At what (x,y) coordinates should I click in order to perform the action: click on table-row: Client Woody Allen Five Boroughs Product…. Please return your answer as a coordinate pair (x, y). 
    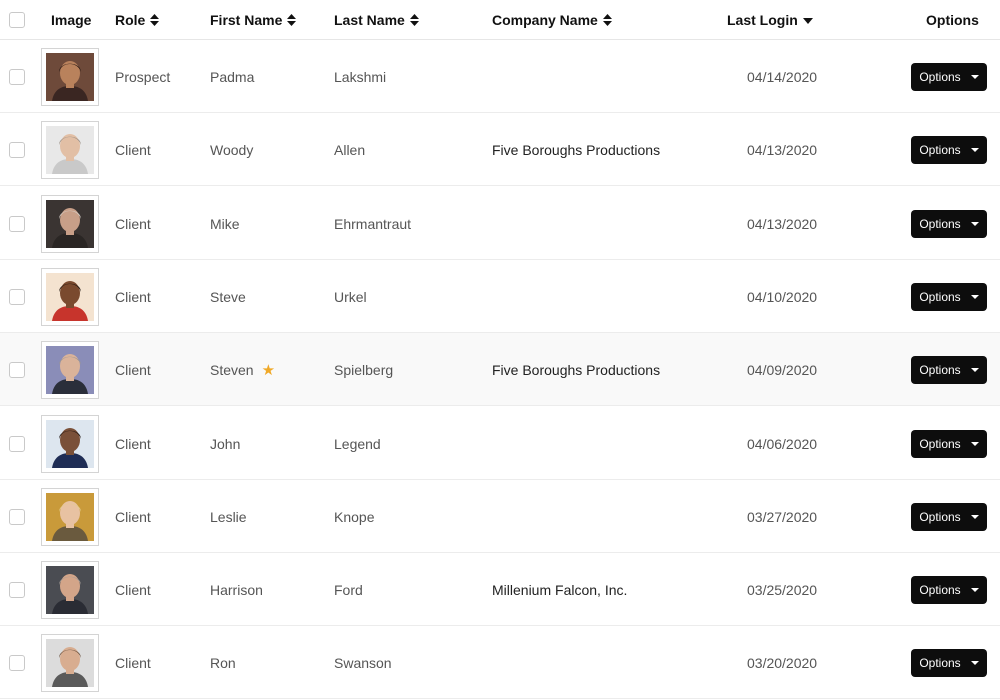
    Looking at the image, I should click on (500, 149).